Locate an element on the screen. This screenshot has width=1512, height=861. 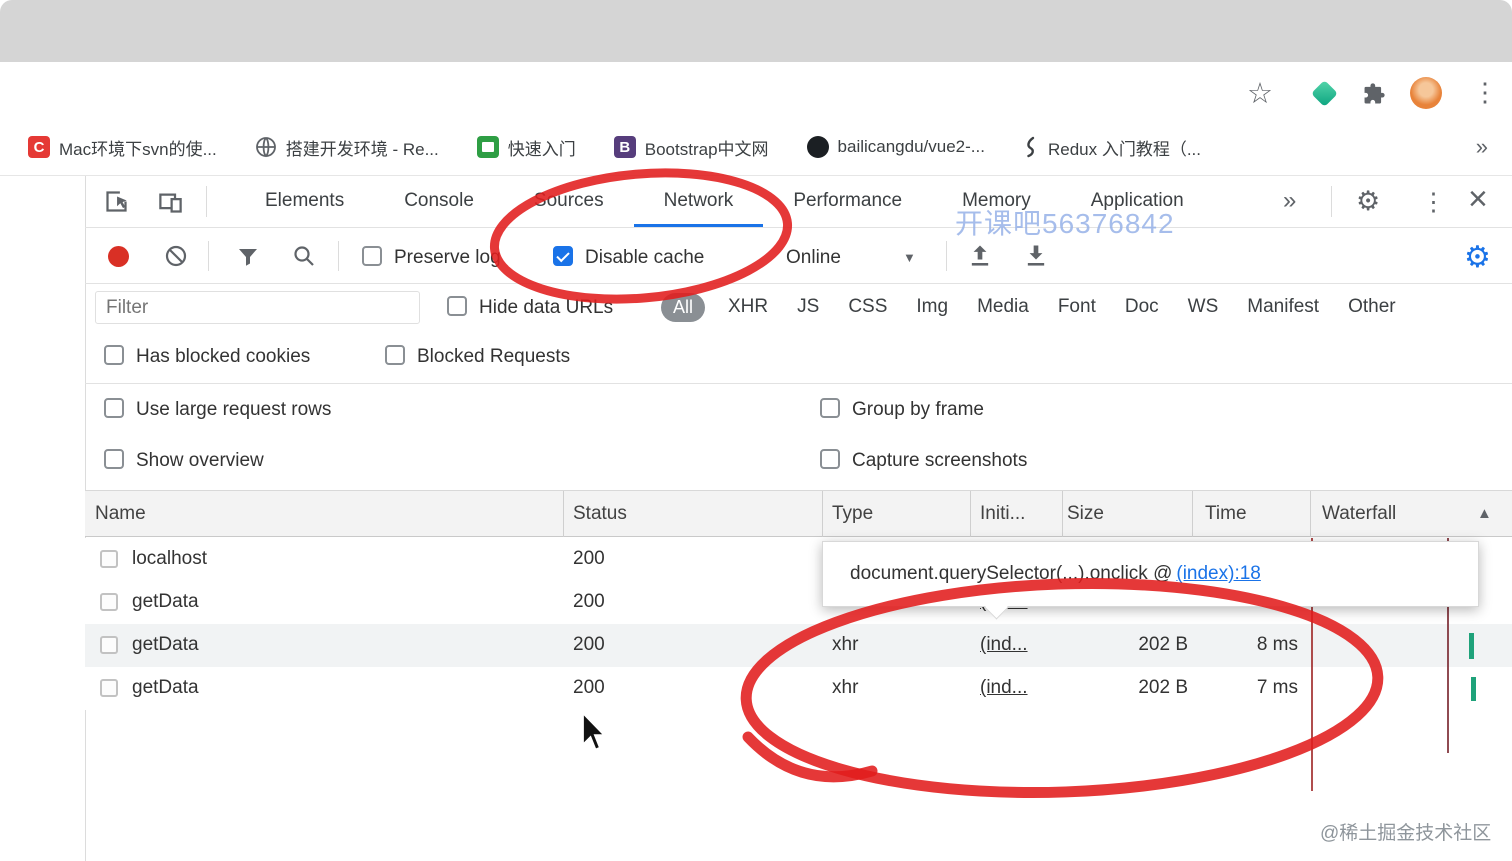
extensions-puzzle-icon is located at coordinates (1374, 94).